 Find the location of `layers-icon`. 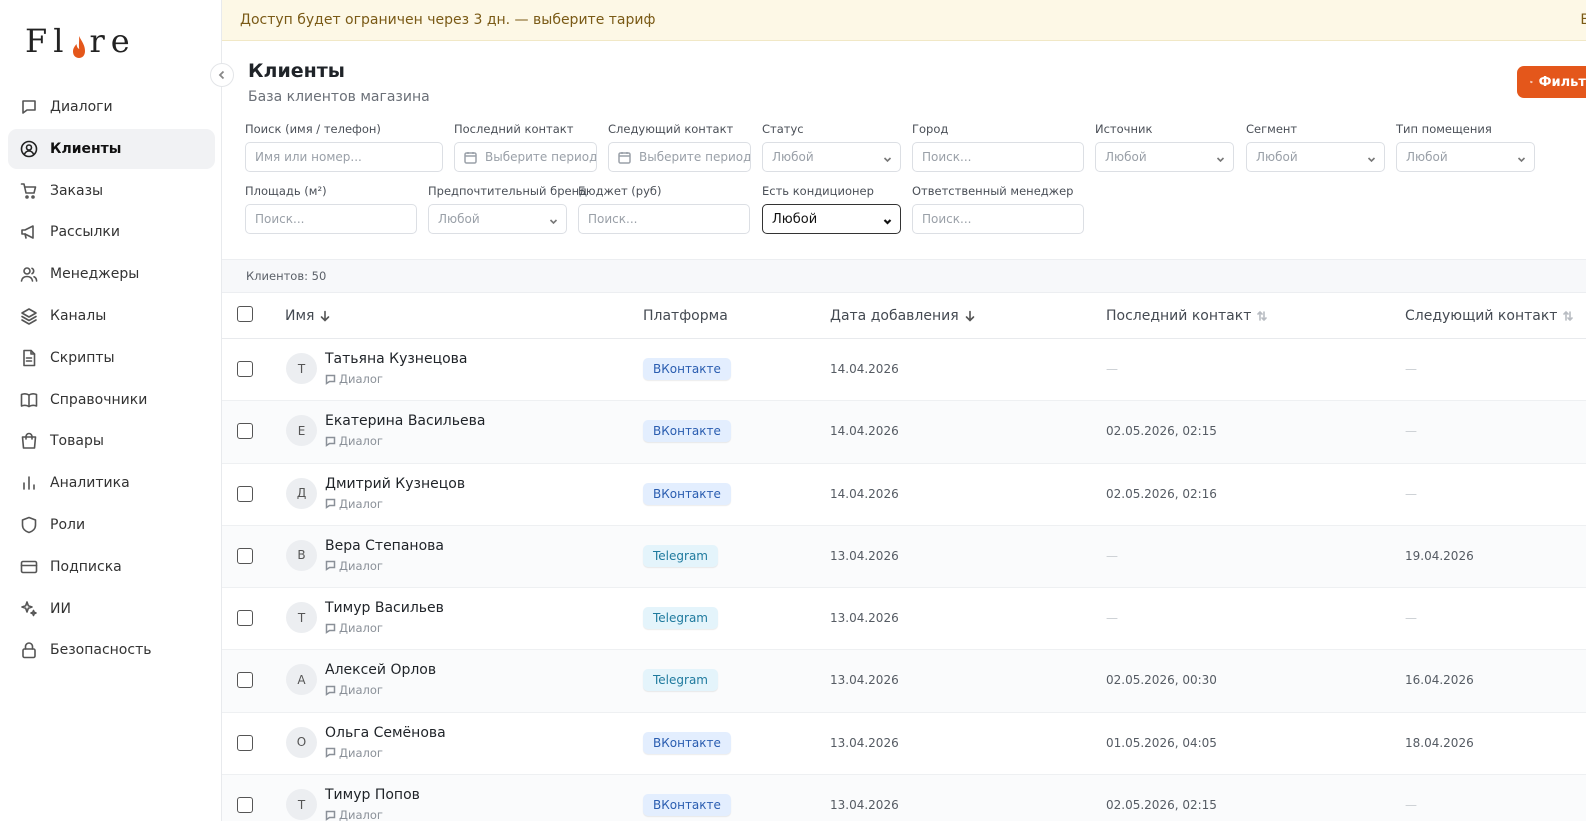

layers-icon is located at coordinates (29, 316).